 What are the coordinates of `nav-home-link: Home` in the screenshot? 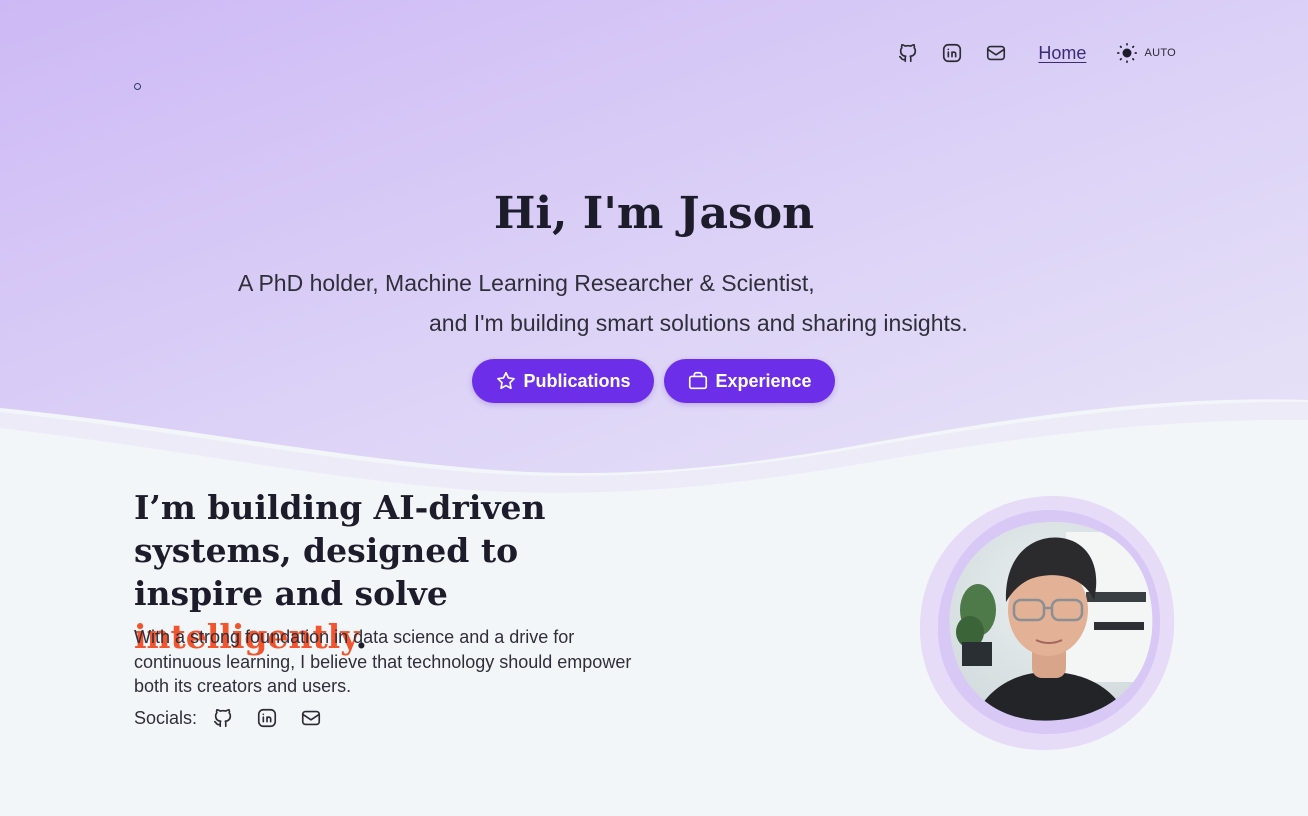 It's located at (1062, 53).